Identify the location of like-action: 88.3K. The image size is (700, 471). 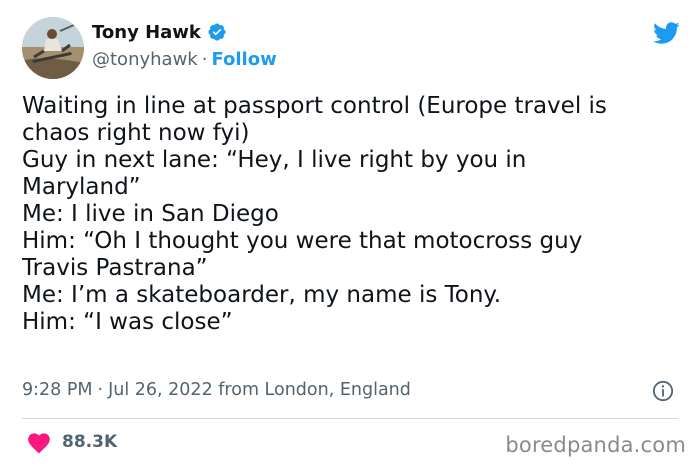
(71, 442).